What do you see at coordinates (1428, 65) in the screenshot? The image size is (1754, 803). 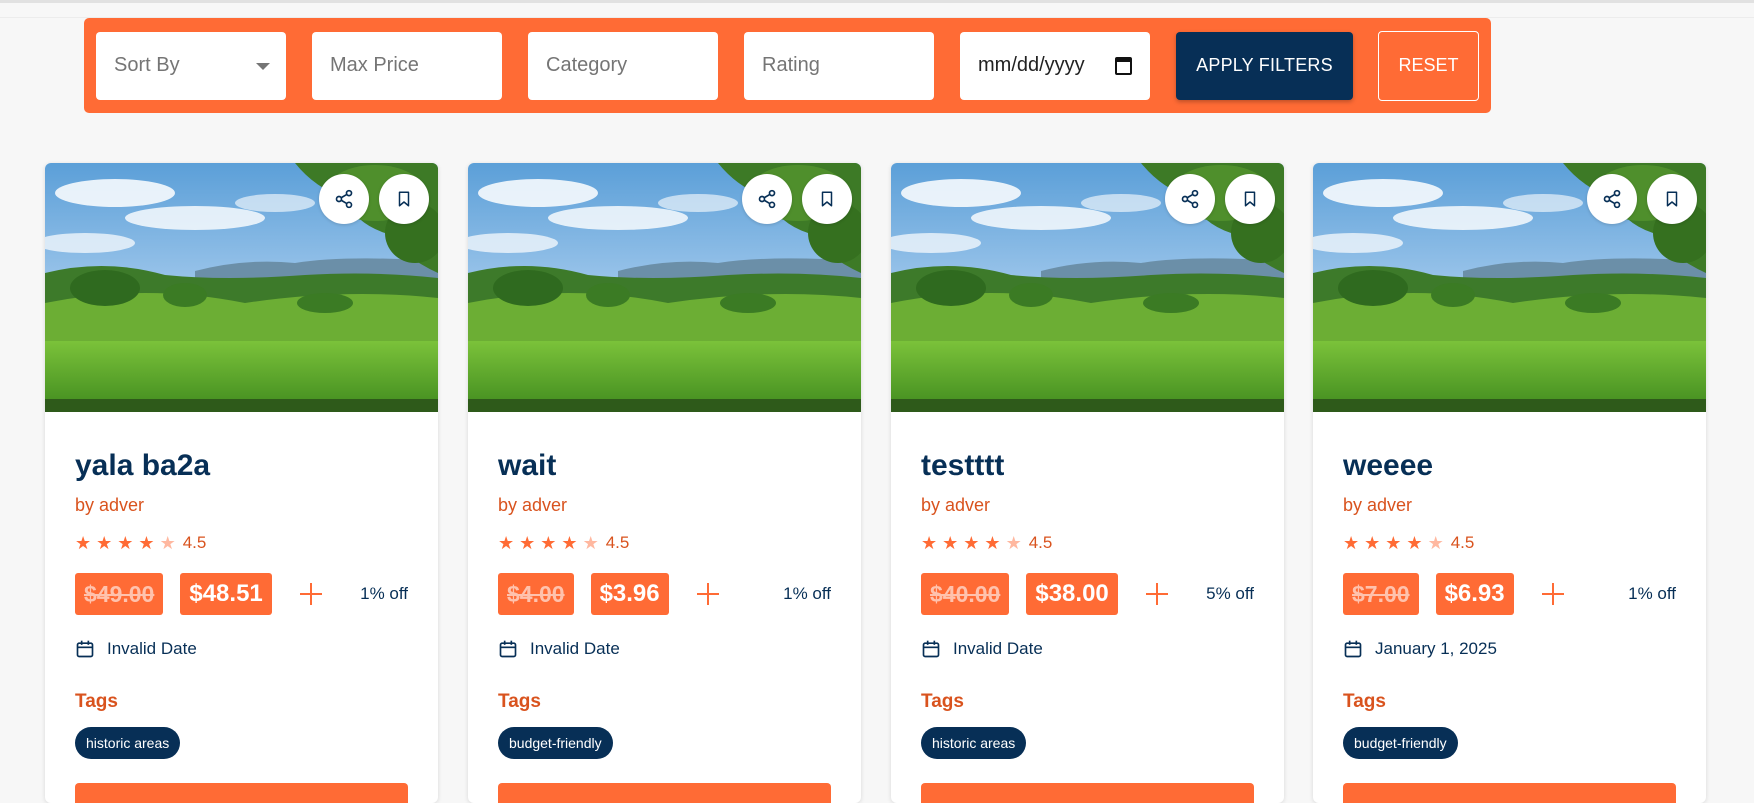 I see `reset-button: RESET` at bounding box center [1428, 65].